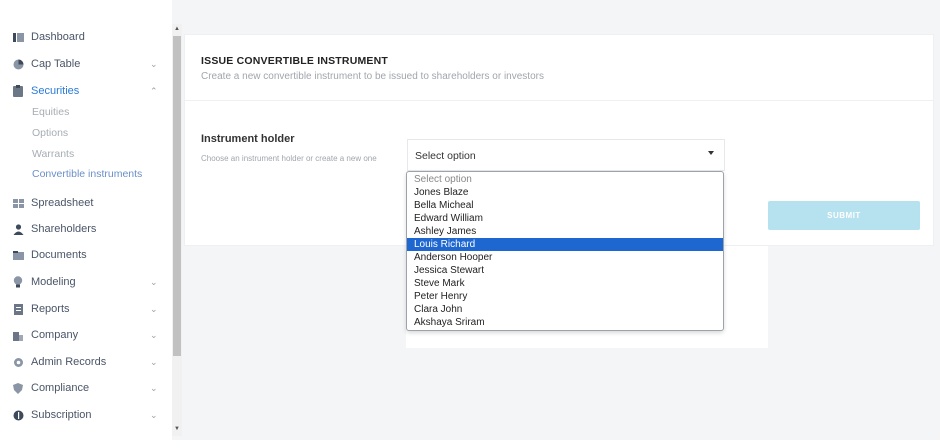 This screenshot has width=940, height=440. What do you see at coordinates (565, 257) in the screenshot?
I see `dropdown-option: Anderson Hooper` at bounding box center [565, 257].